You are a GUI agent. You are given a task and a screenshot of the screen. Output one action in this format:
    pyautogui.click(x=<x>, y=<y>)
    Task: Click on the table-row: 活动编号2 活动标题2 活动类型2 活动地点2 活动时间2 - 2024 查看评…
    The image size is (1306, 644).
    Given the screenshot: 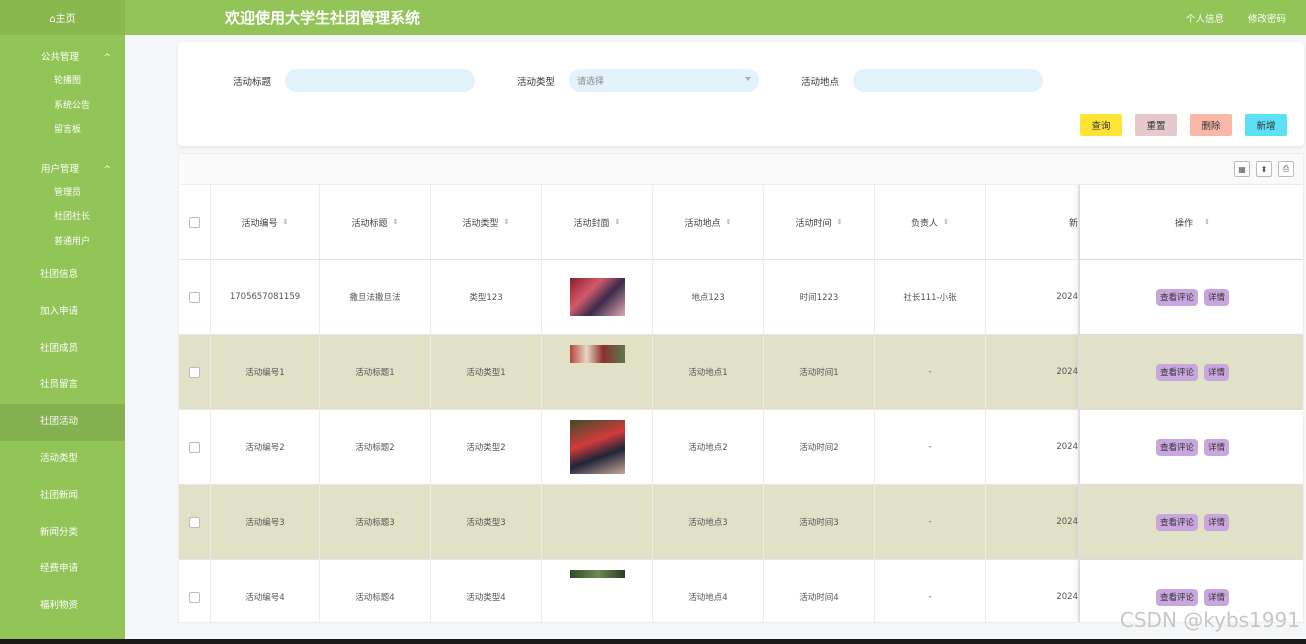 What is the action you would take?
    pyautogui.click(x=741, y=447)
    